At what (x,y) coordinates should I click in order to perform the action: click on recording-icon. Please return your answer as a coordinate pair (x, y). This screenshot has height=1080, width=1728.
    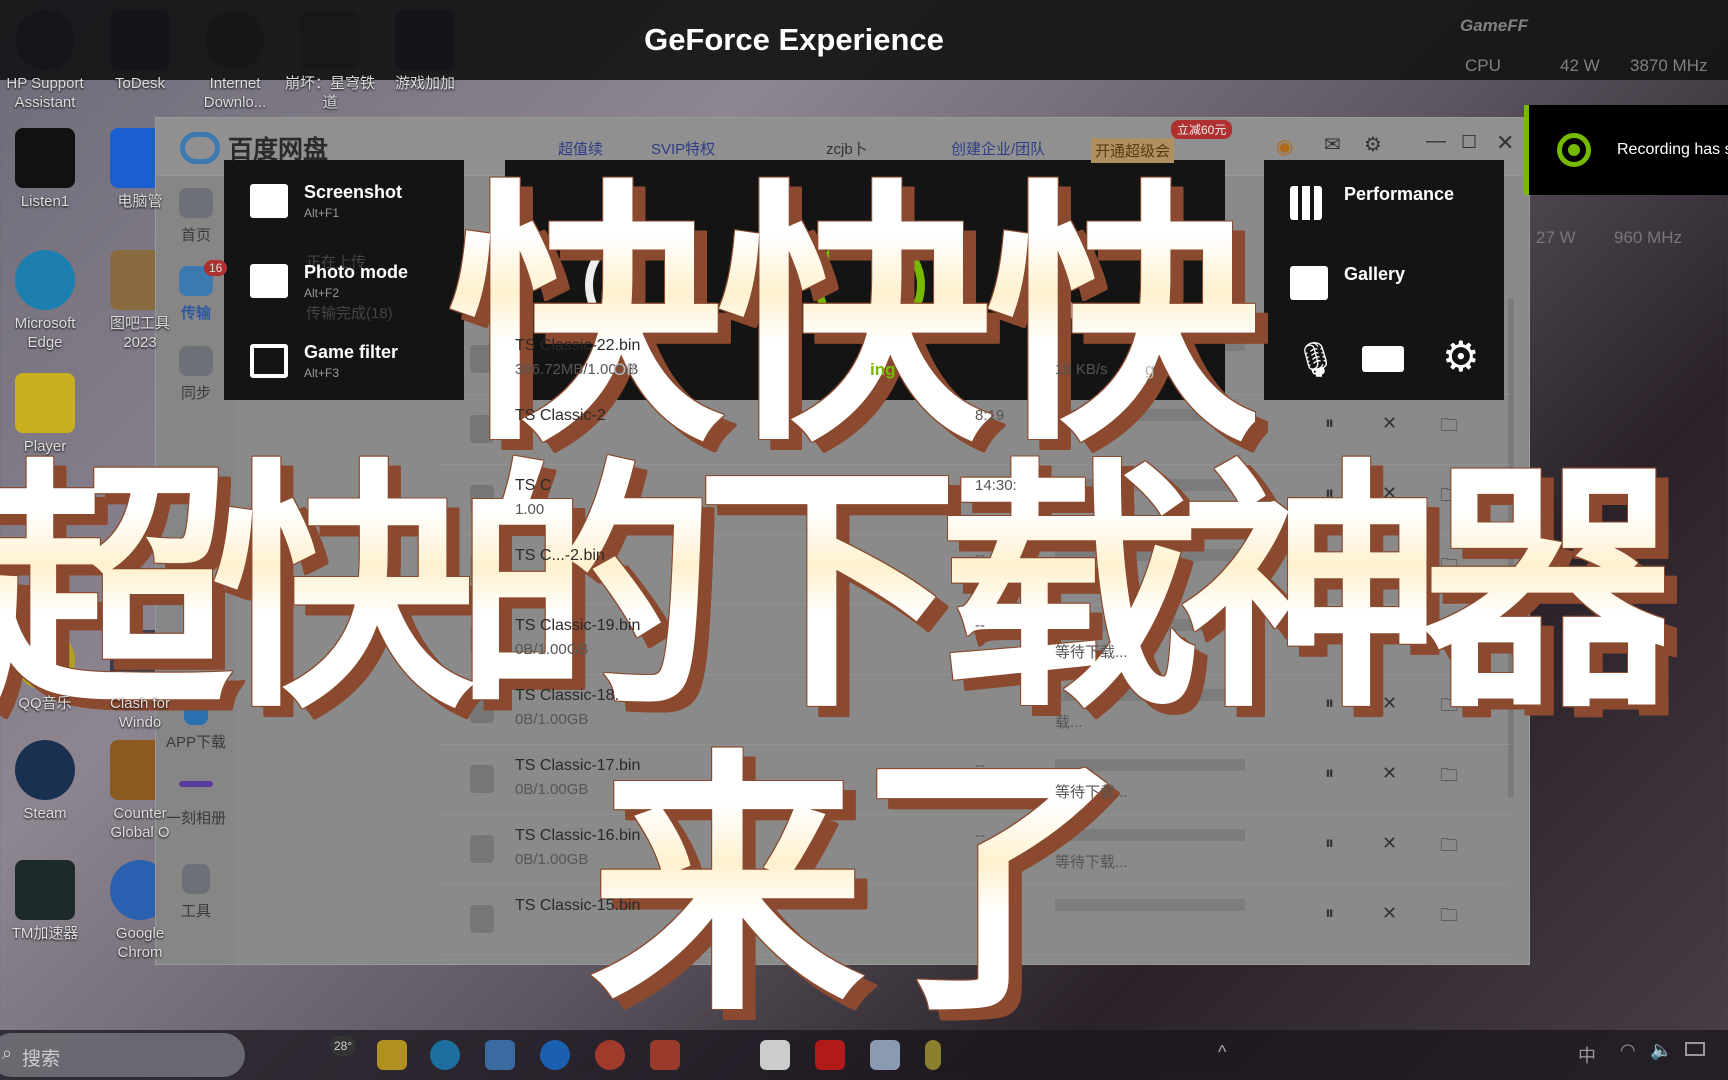
    Looking at the image, I should click on (1574, 150).